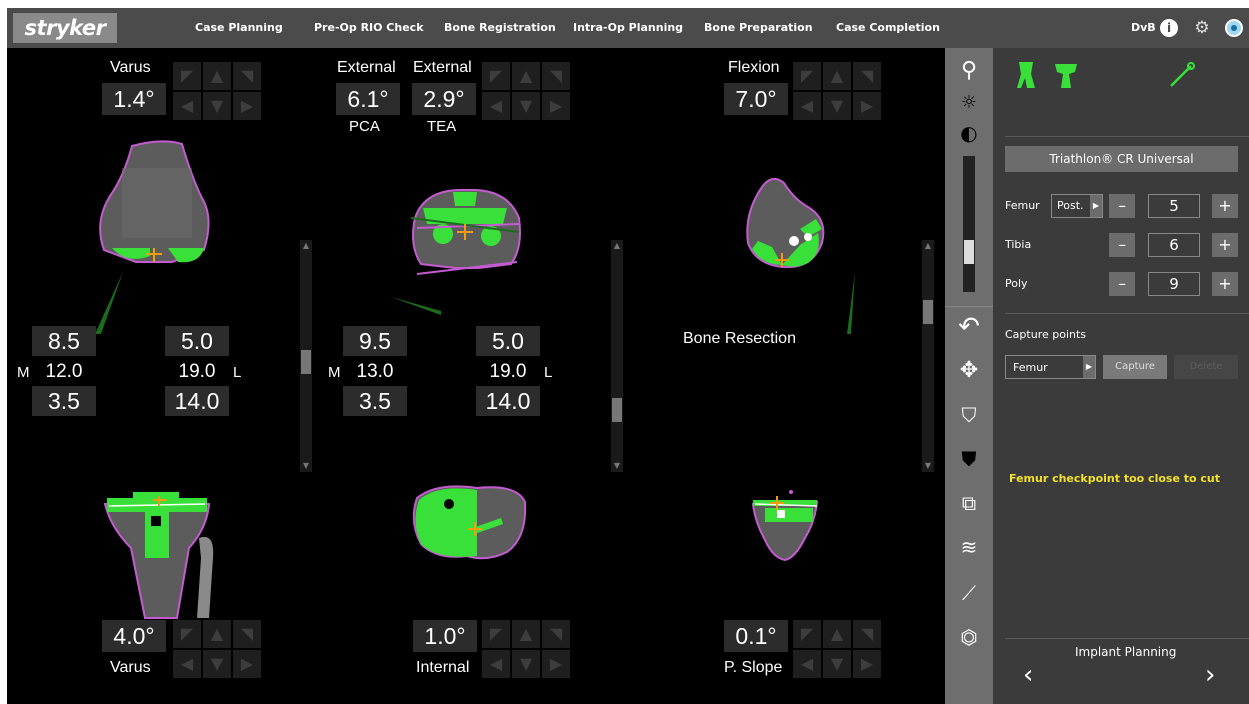 This screenshot has height=704, width=1249. Describe the element at coordinates (888, 28) in the screenshot. I see `tab-case-completion: Case Completion` at that location.